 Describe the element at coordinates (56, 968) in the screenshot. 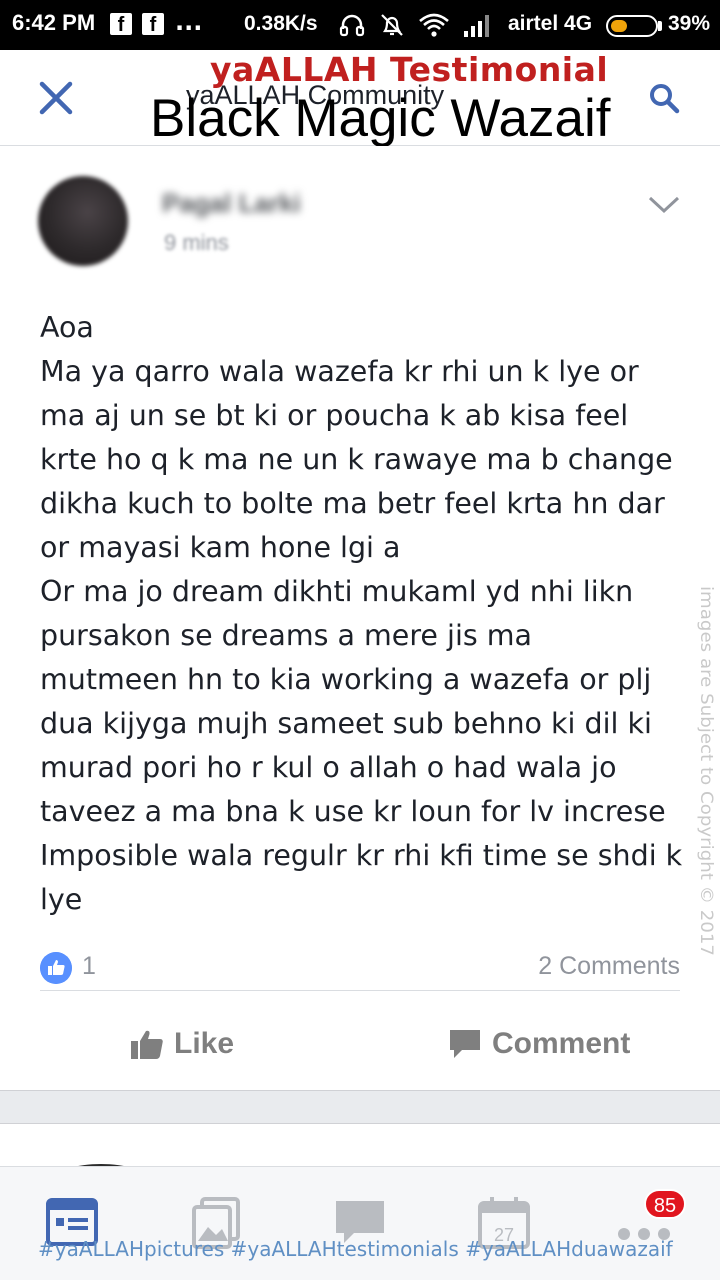

I see `like-reaction-icon` at that location.